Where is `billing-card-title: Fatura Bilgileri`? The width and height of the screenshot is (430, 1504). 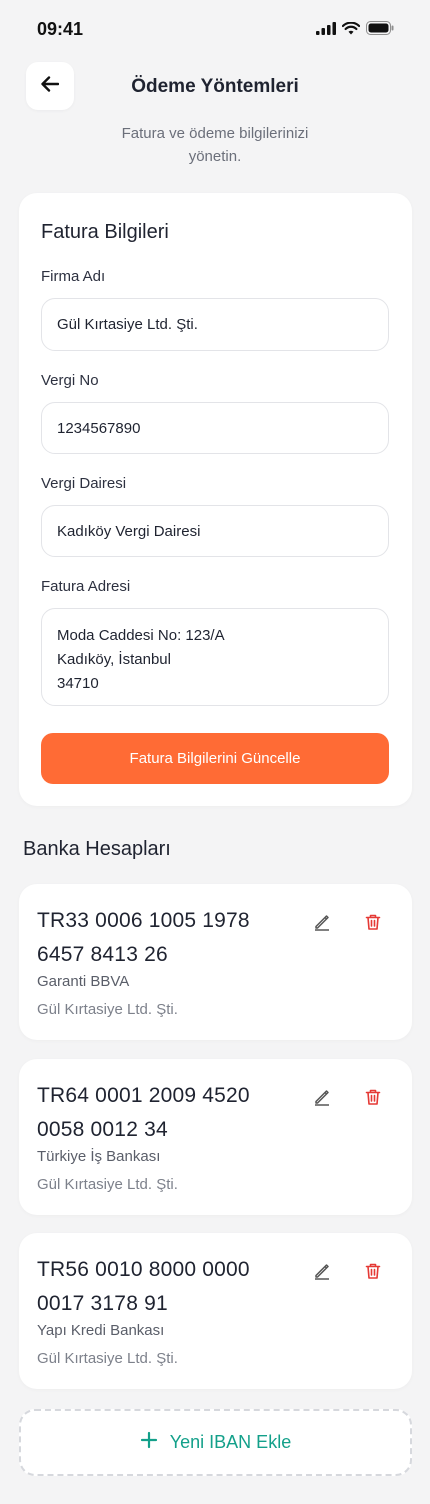
billing-card-title: Fatura Bilgileri is located at coordinates (105, 232).